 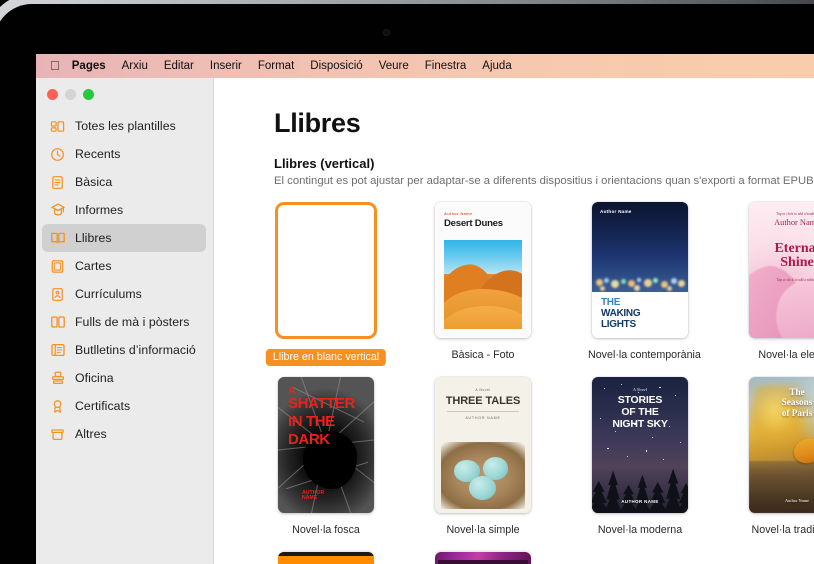 I want to click on sidebar-item-altres: Altres, so click(x=124, y=434).